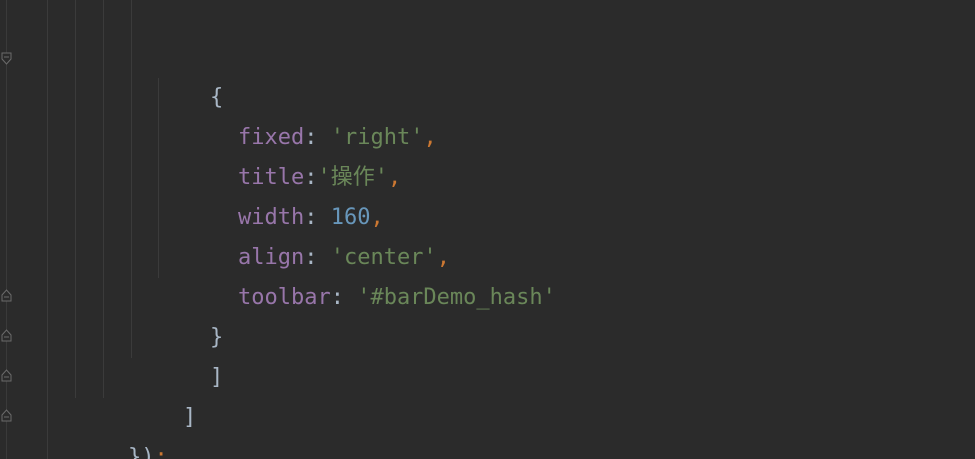  What do you see at coordinates (141, 452) in the screenshot?
I see `close-call: })` at bounding box center [141, 452].